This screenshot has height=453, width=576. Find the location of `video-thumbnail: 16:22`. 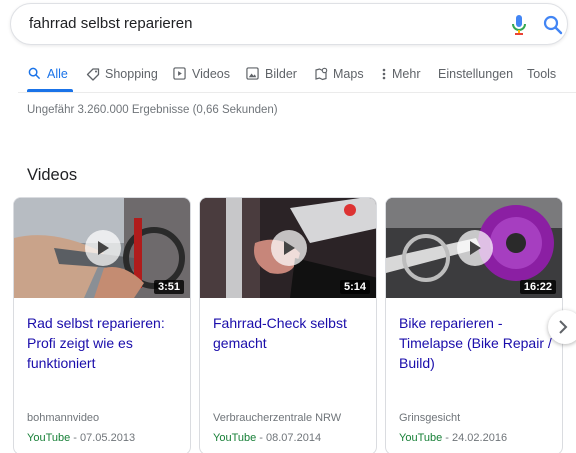

video-thumbnail: 16:22 is located at coordinates (474, 248).